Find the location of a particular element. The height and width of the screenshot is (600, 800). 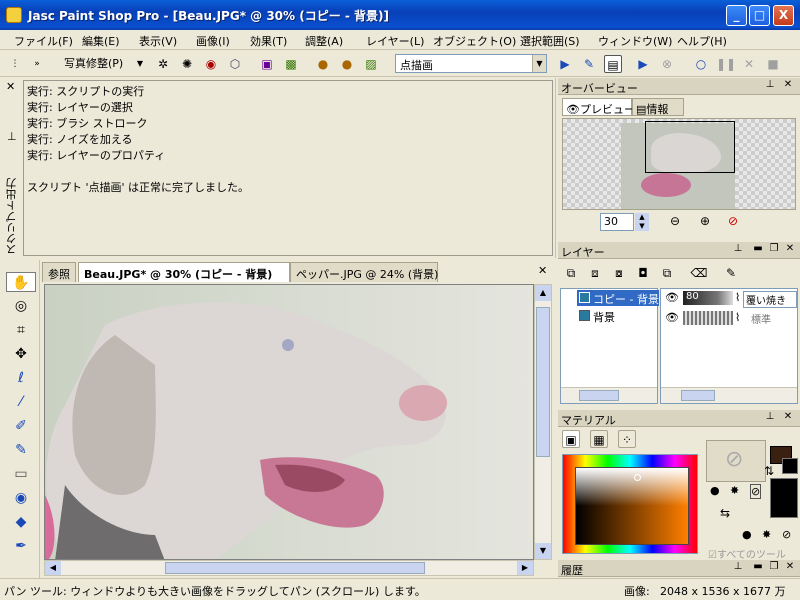

record-icon: ○ is located at coordinates (701, 64).